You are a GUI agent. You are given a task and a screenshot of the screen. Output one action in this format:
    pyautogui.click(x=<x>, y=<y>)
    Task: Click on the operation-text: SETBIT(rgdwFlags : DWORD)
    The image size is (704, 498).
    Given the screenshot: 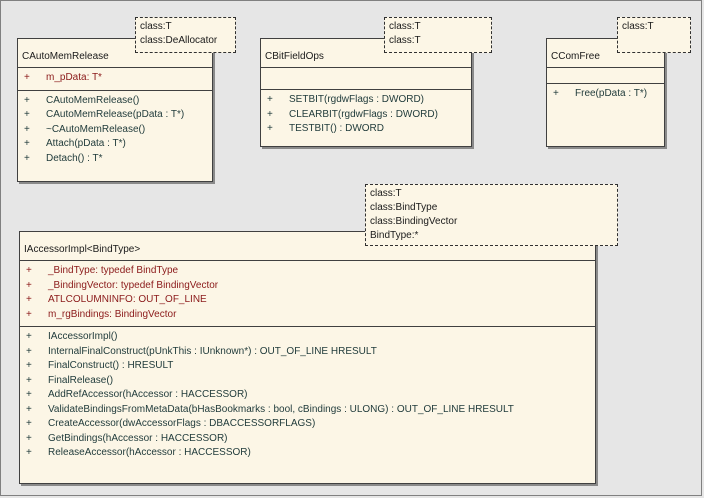 What is the action you would take?
    pyautogui.click(x=357, y=99)
    